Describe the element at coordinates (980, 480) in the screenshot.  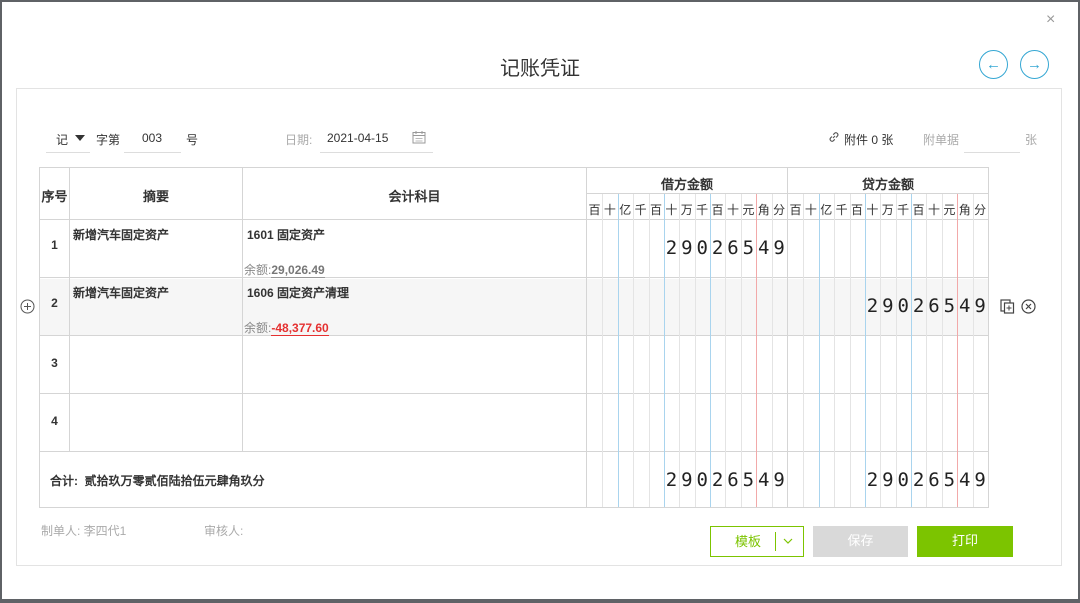
I see `total-credit-digit: 9` at that location.